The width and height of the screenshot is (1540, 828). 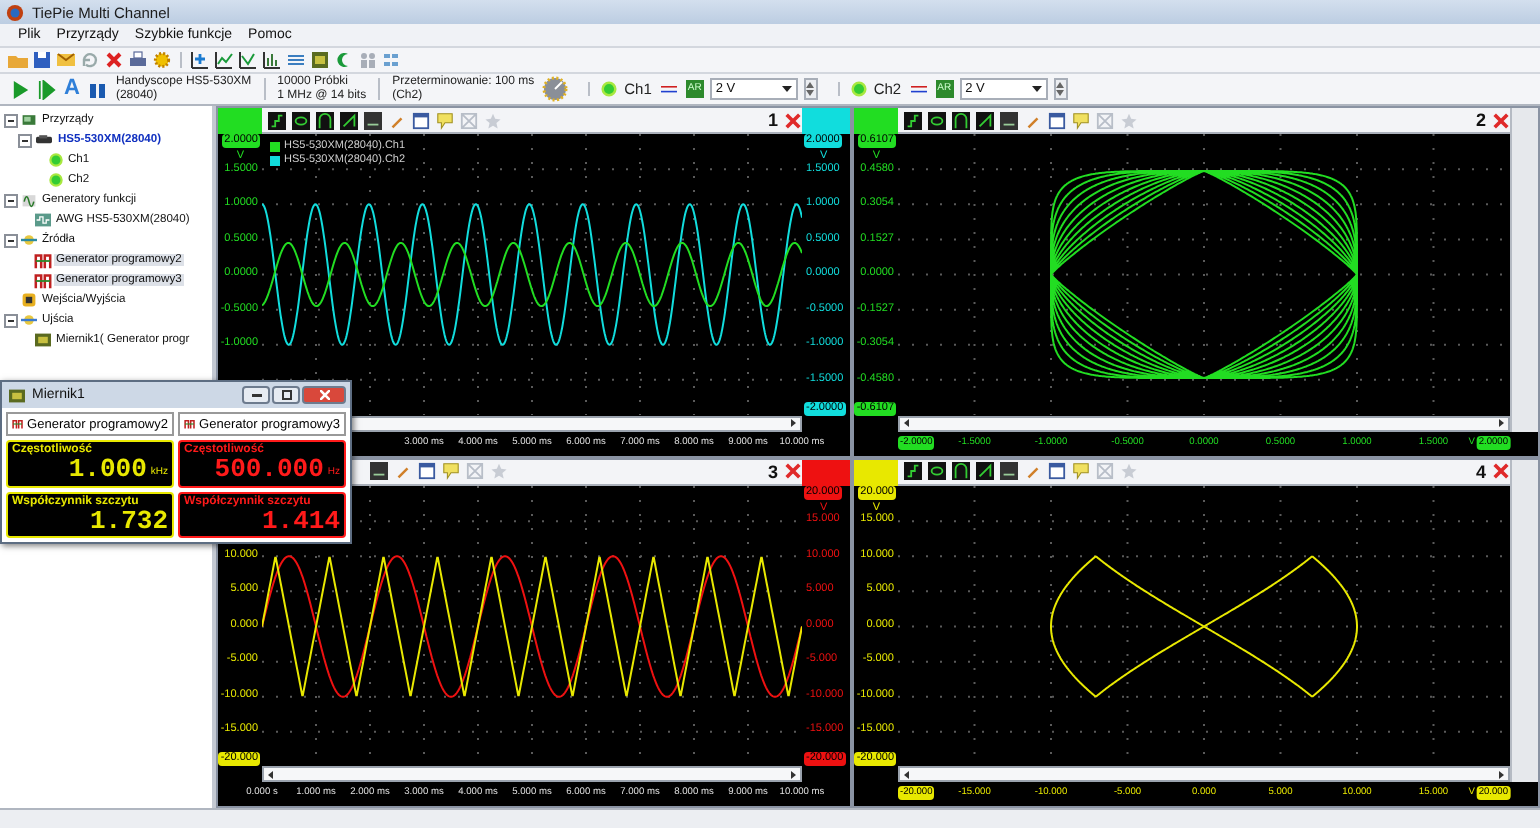 What do you see at coordinates (66, 60) in the screenshot?
I see `envelope-icon` at bounding box center [66, 60].